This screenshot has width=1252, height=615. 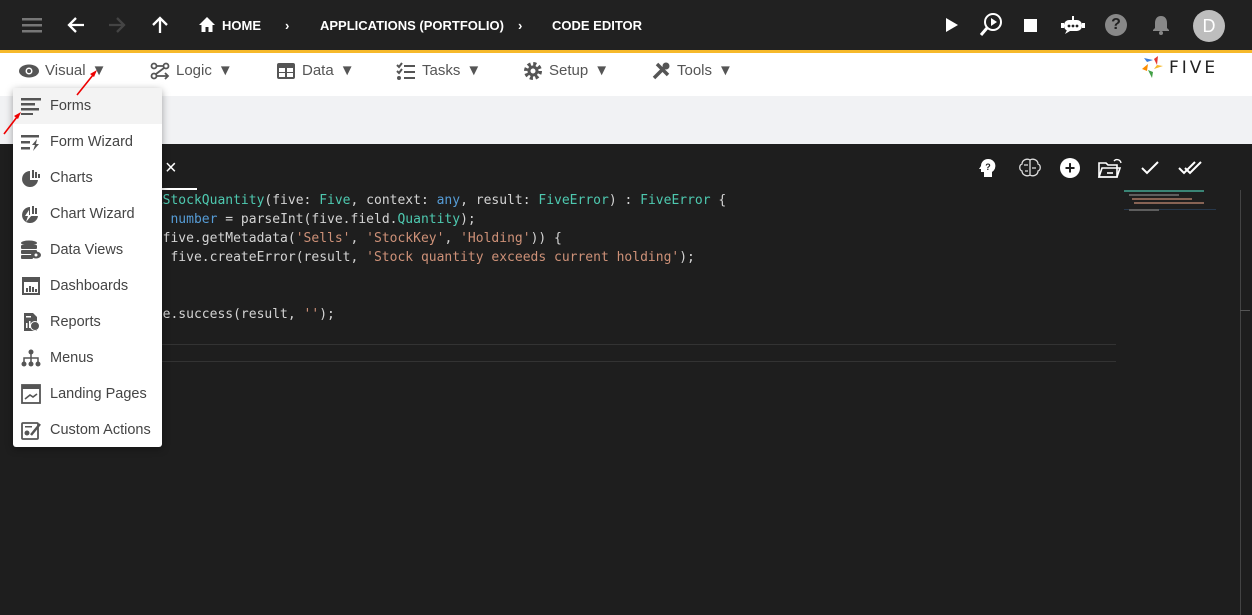 What do you see at coordinates (951, 25) in the screenshot?
I see `play-icon` at bounding box center [951, 25].